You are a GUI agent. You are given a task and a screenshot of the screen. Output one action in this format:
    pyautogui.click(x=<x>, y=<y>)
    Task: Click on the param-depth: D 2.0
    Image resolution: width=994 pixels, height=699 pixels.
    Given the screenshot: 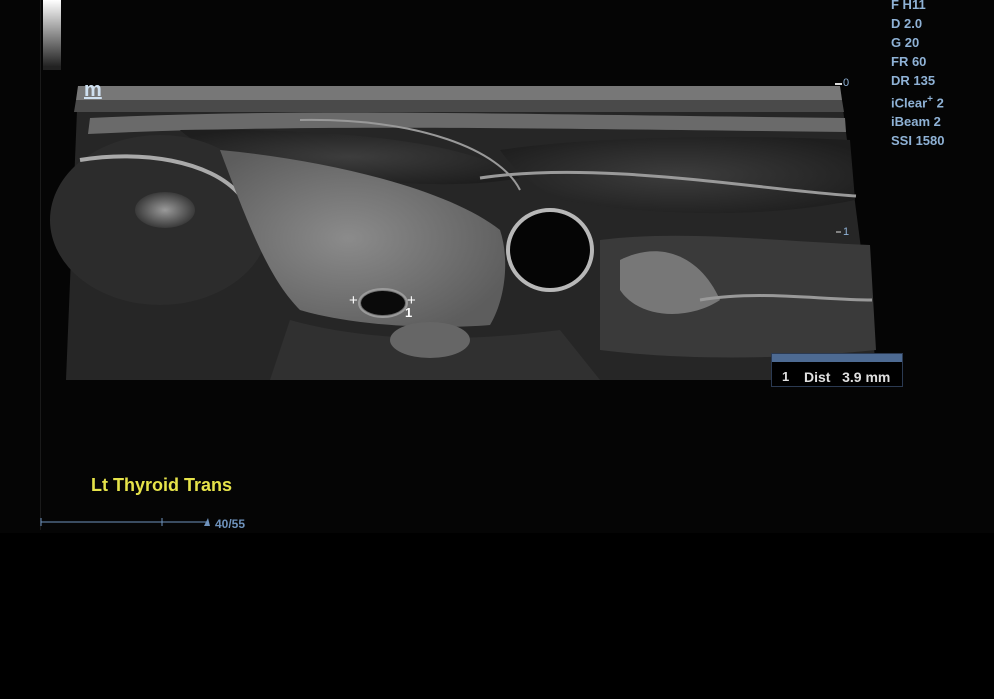 What is the action you would take?
    pyautogui.click(x=907, y=23)
    